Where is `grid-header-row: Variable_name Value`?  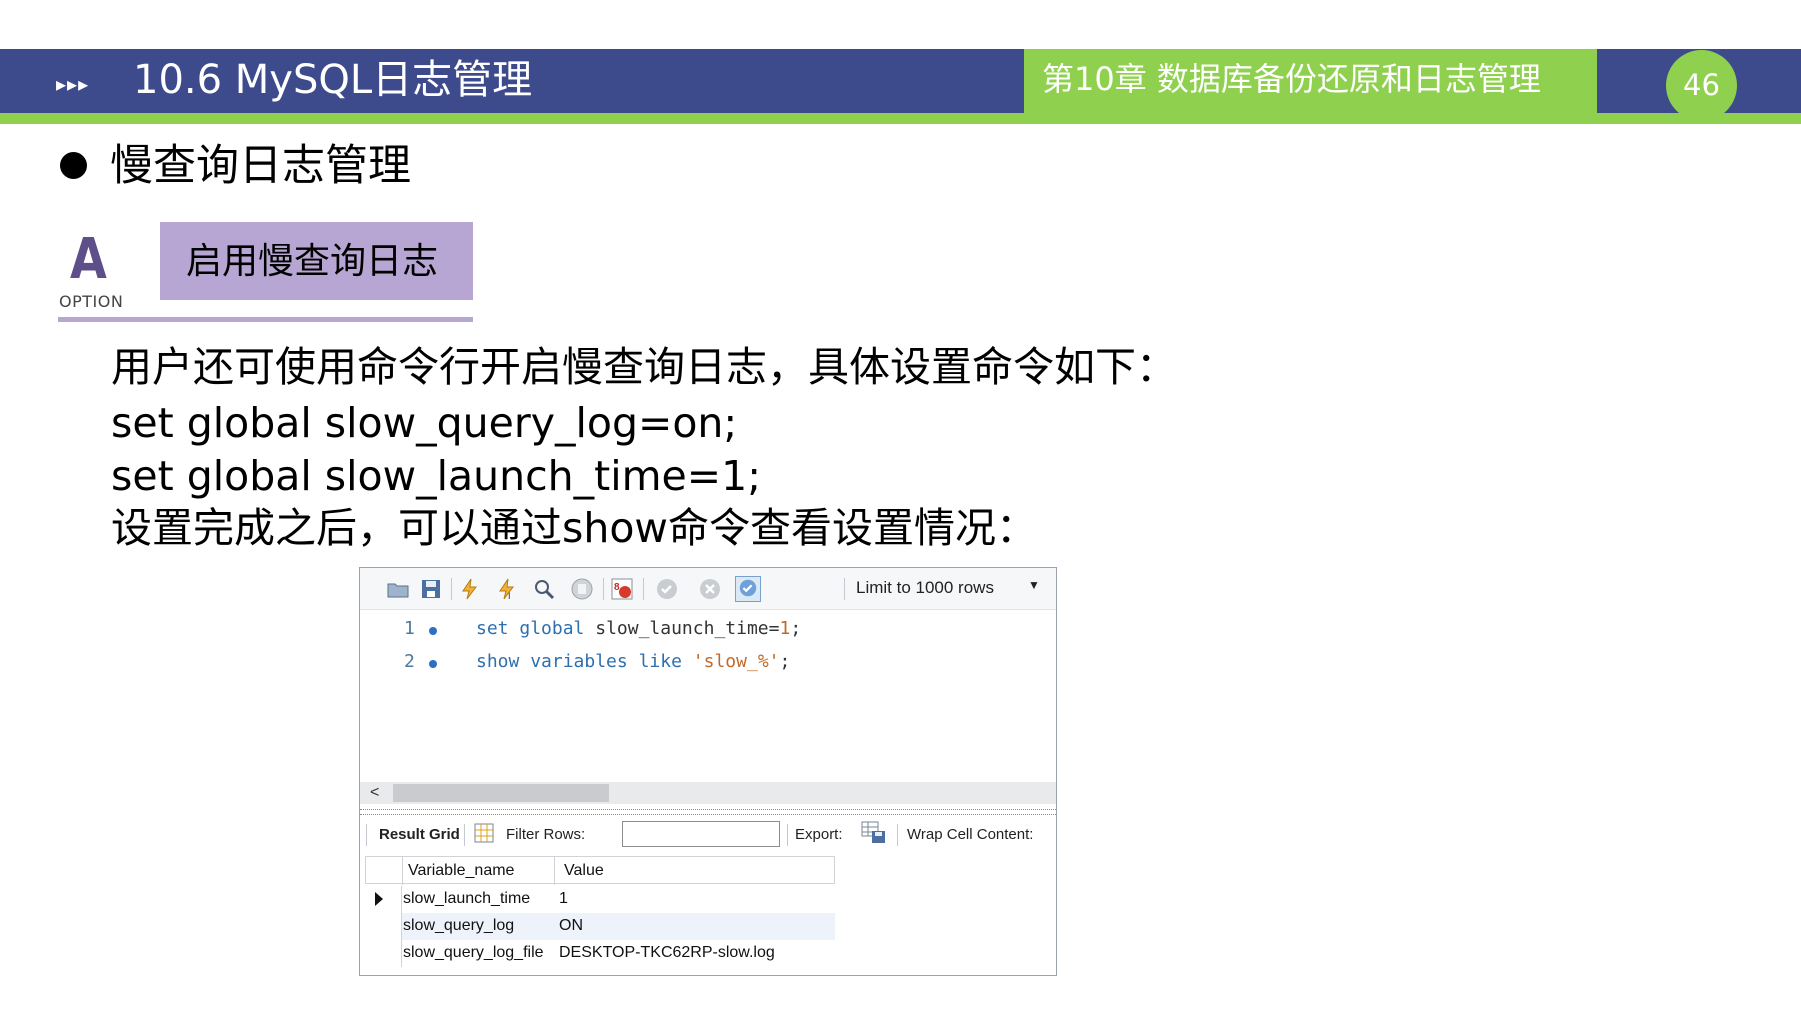
grid-header-row: Variable_name Value is located at coordinates (600, 870).